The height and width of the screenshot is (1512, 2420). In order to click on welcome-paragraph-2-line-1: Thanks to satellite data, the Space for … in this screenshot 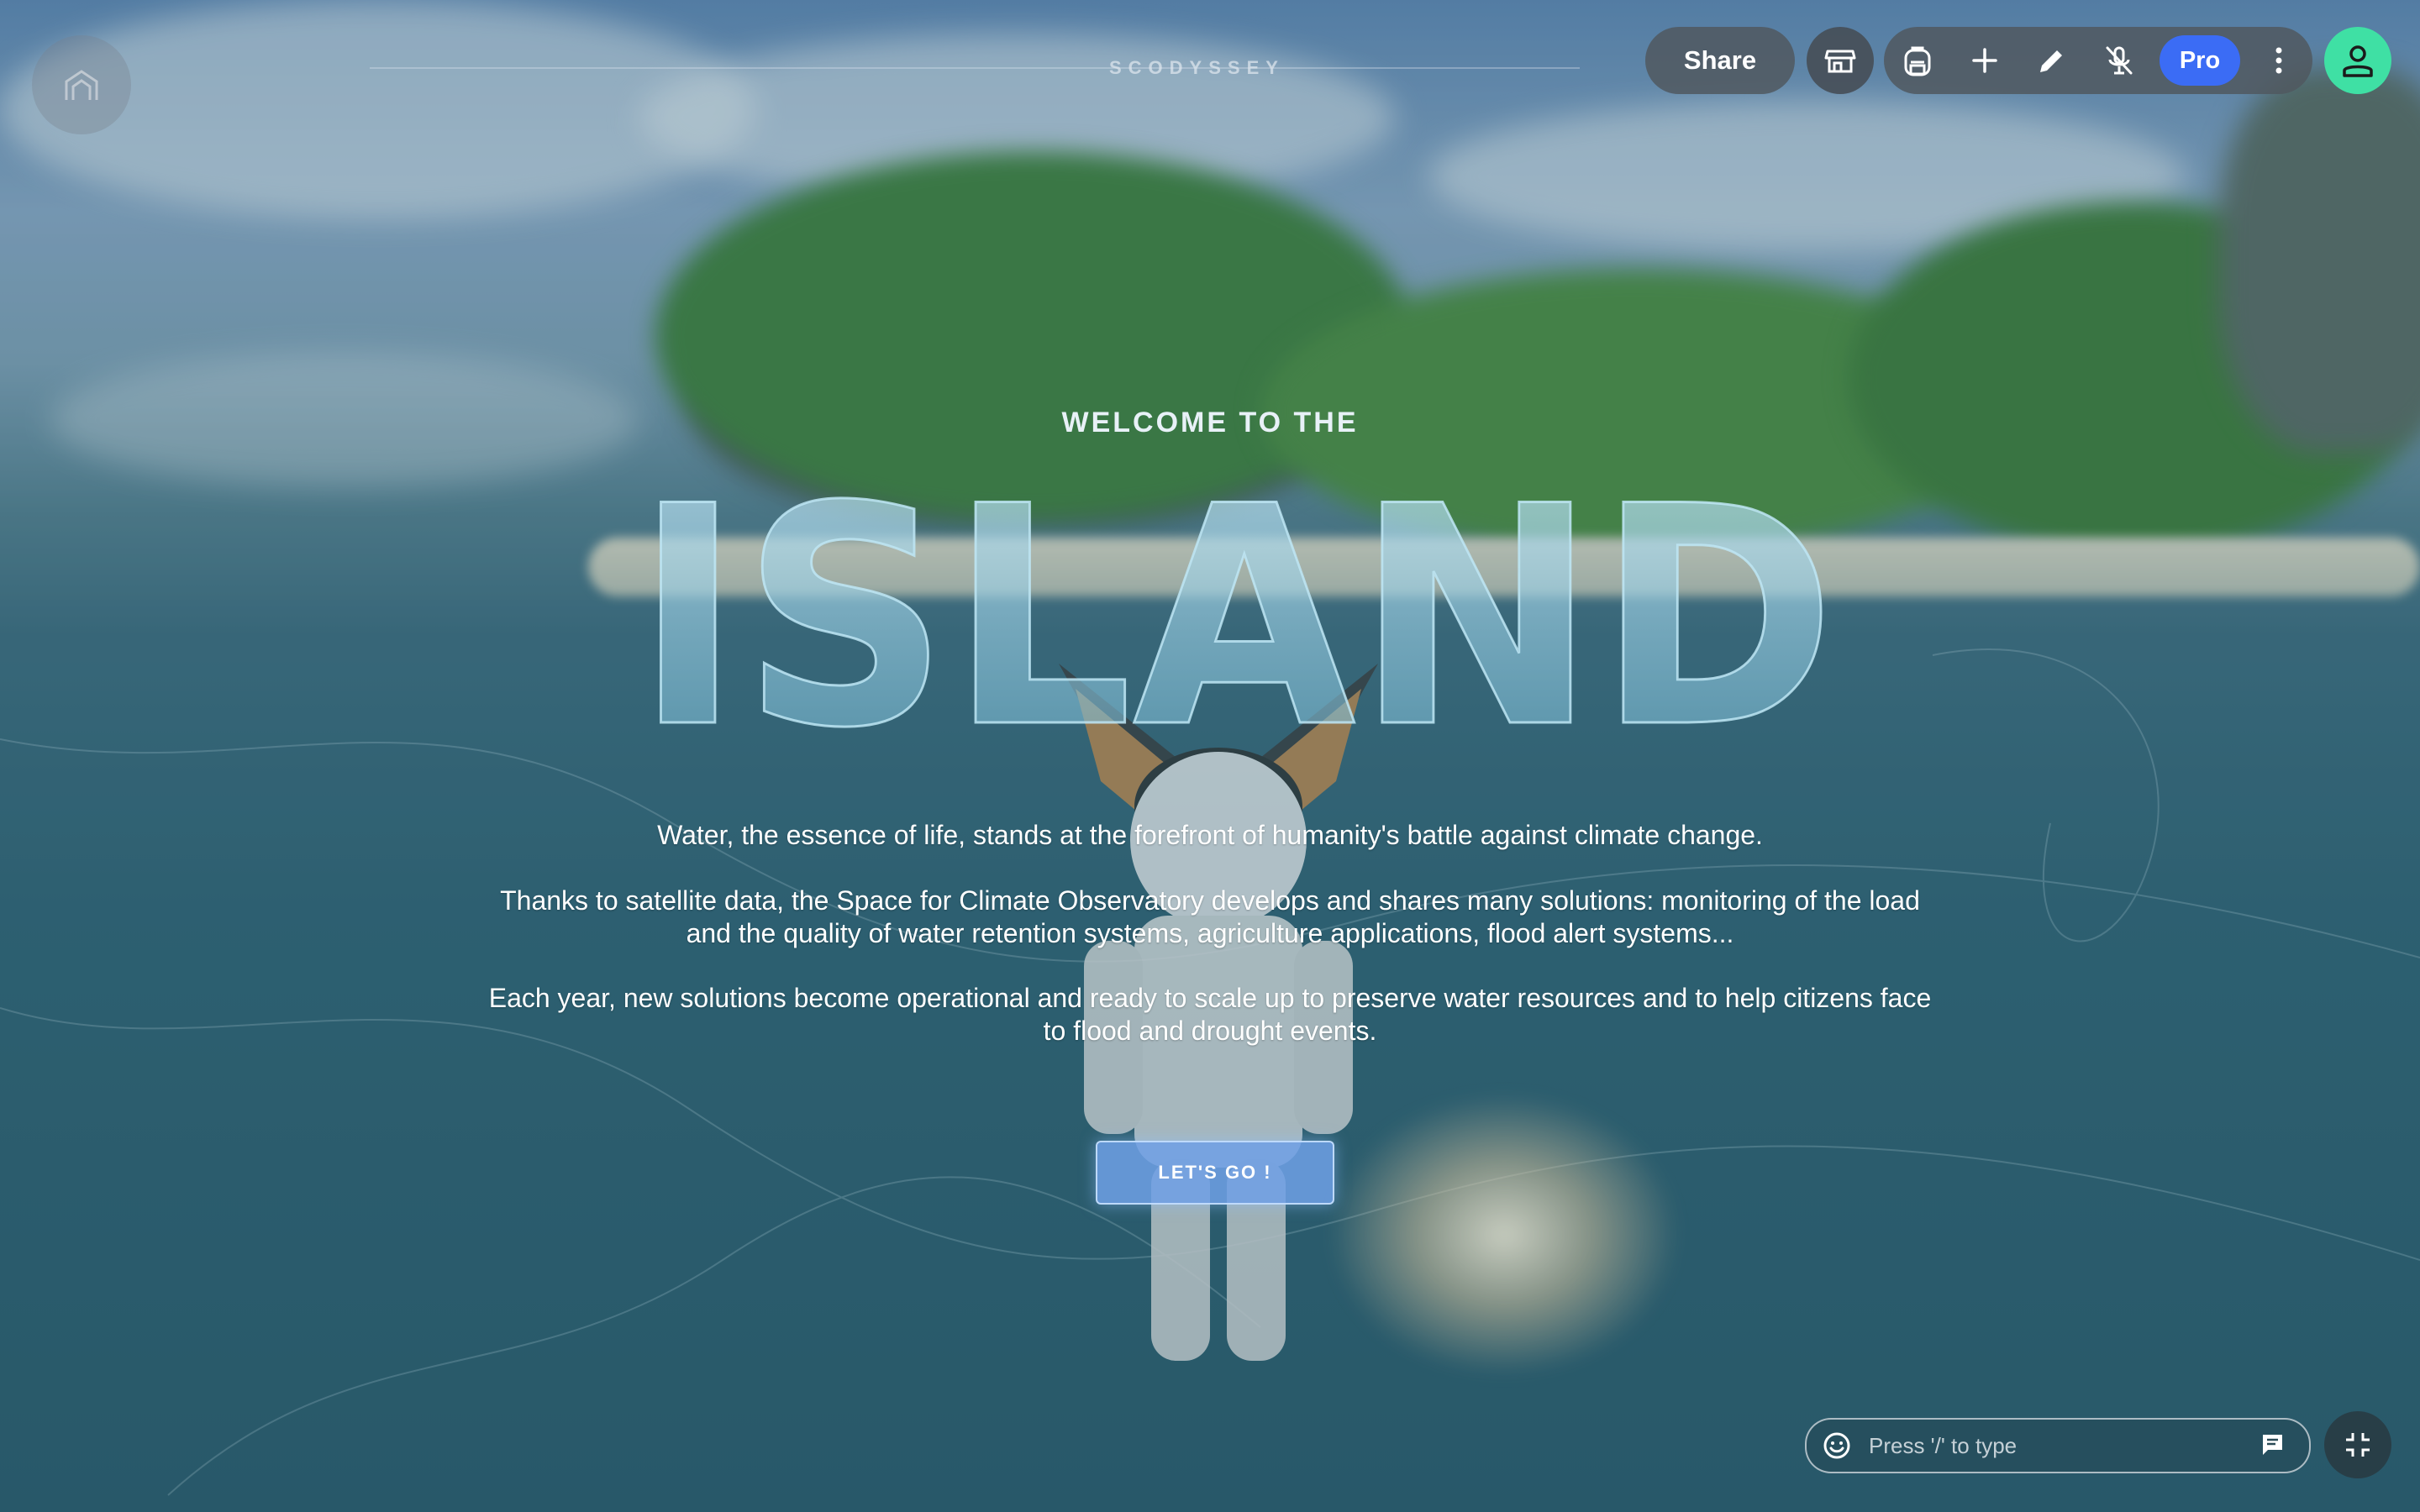, I will do `click(1210, 900)`.